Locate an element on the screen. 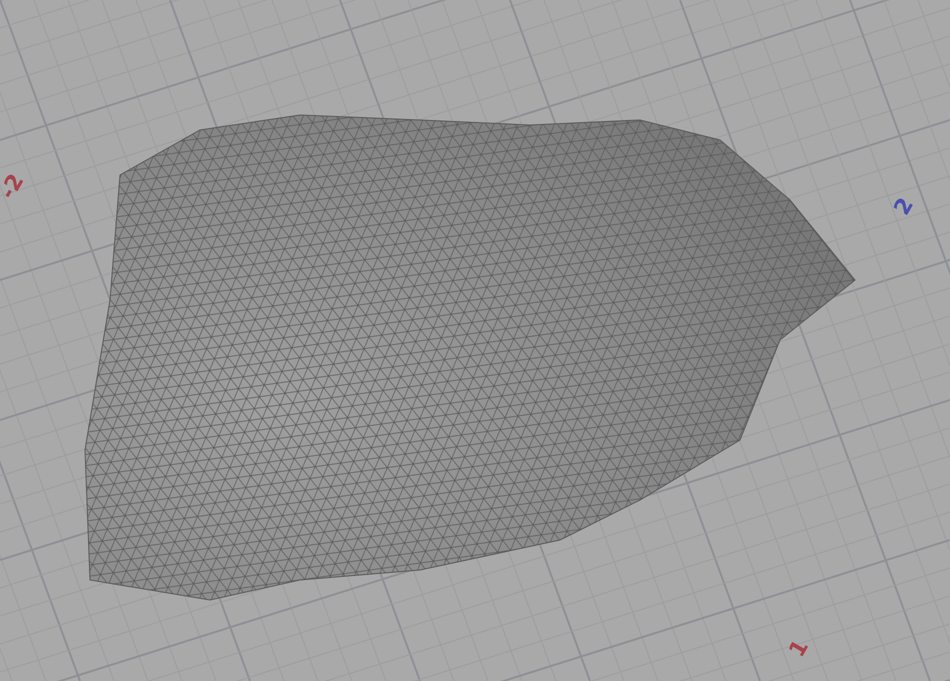 This screenshot has height=681, width=950. axis-label: 1 is located at coordinates (799, 649).